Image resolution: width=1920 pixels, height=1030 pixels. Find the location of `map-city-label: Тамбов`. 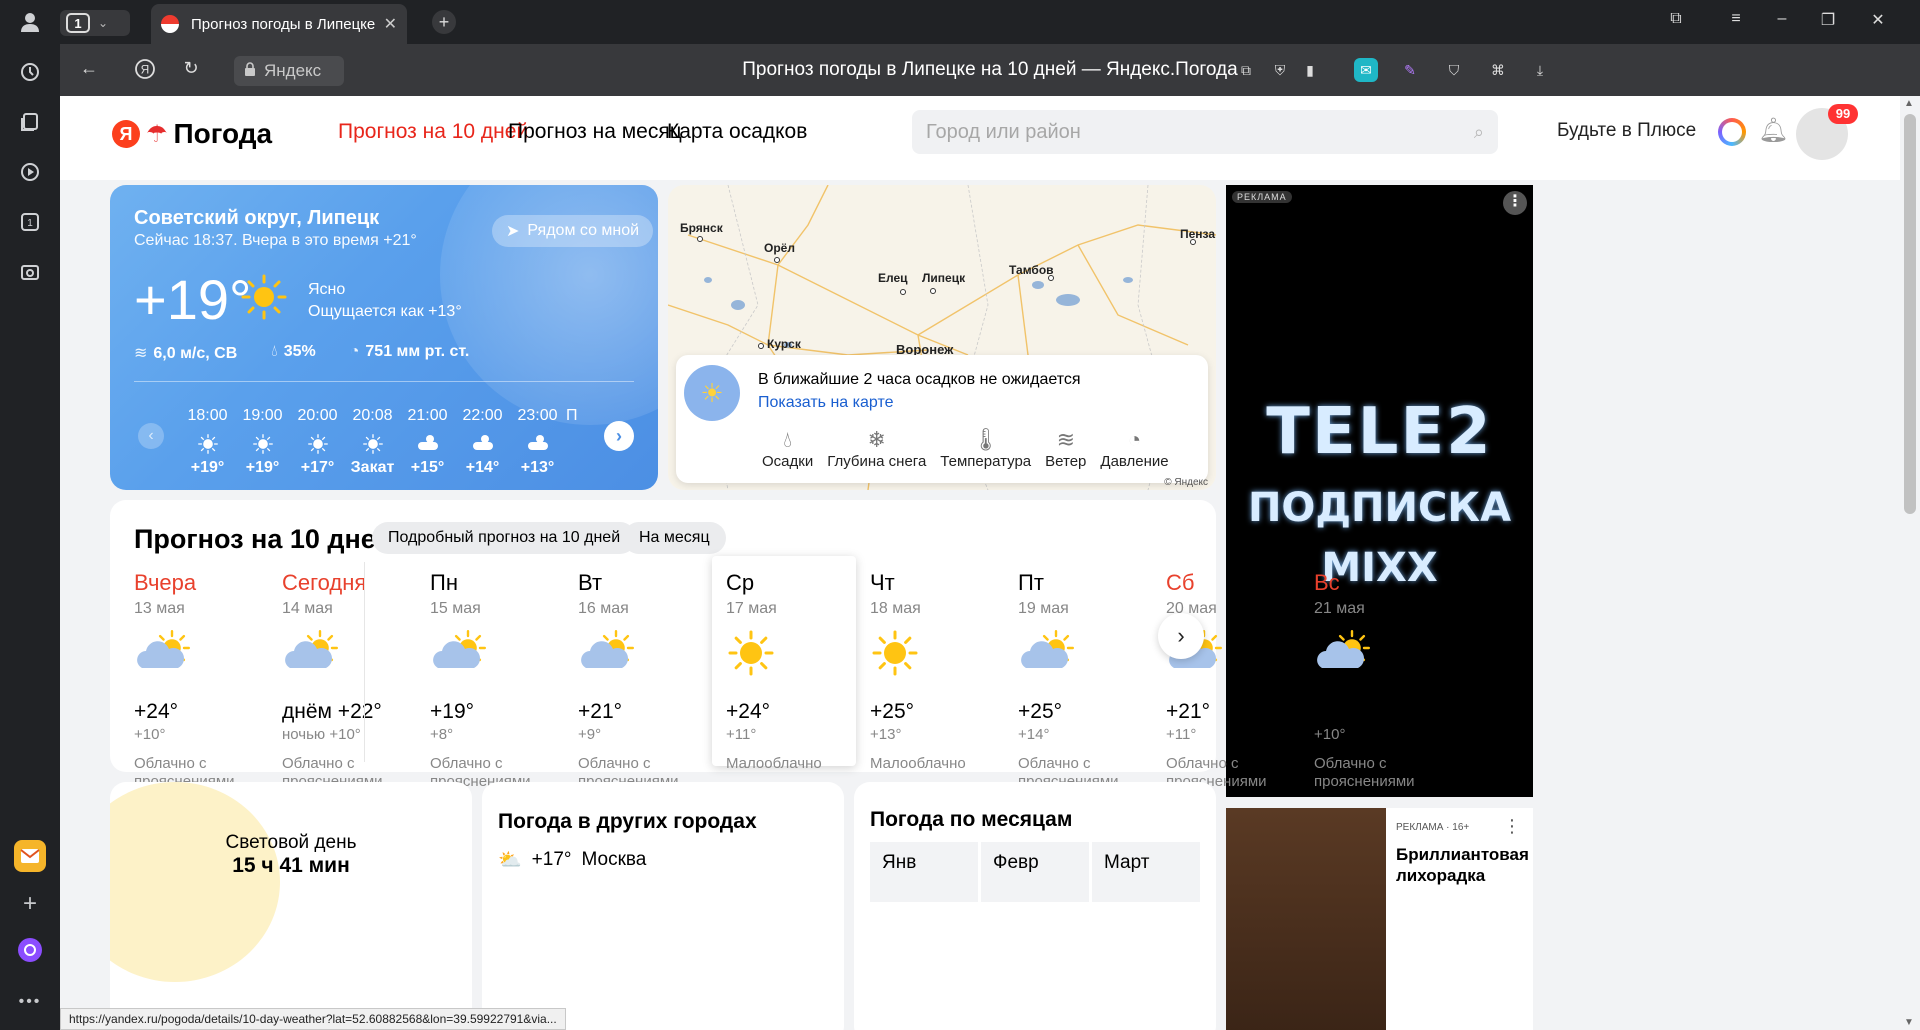

map-city-label: Тамбов is located at coordinates (1031, 270).